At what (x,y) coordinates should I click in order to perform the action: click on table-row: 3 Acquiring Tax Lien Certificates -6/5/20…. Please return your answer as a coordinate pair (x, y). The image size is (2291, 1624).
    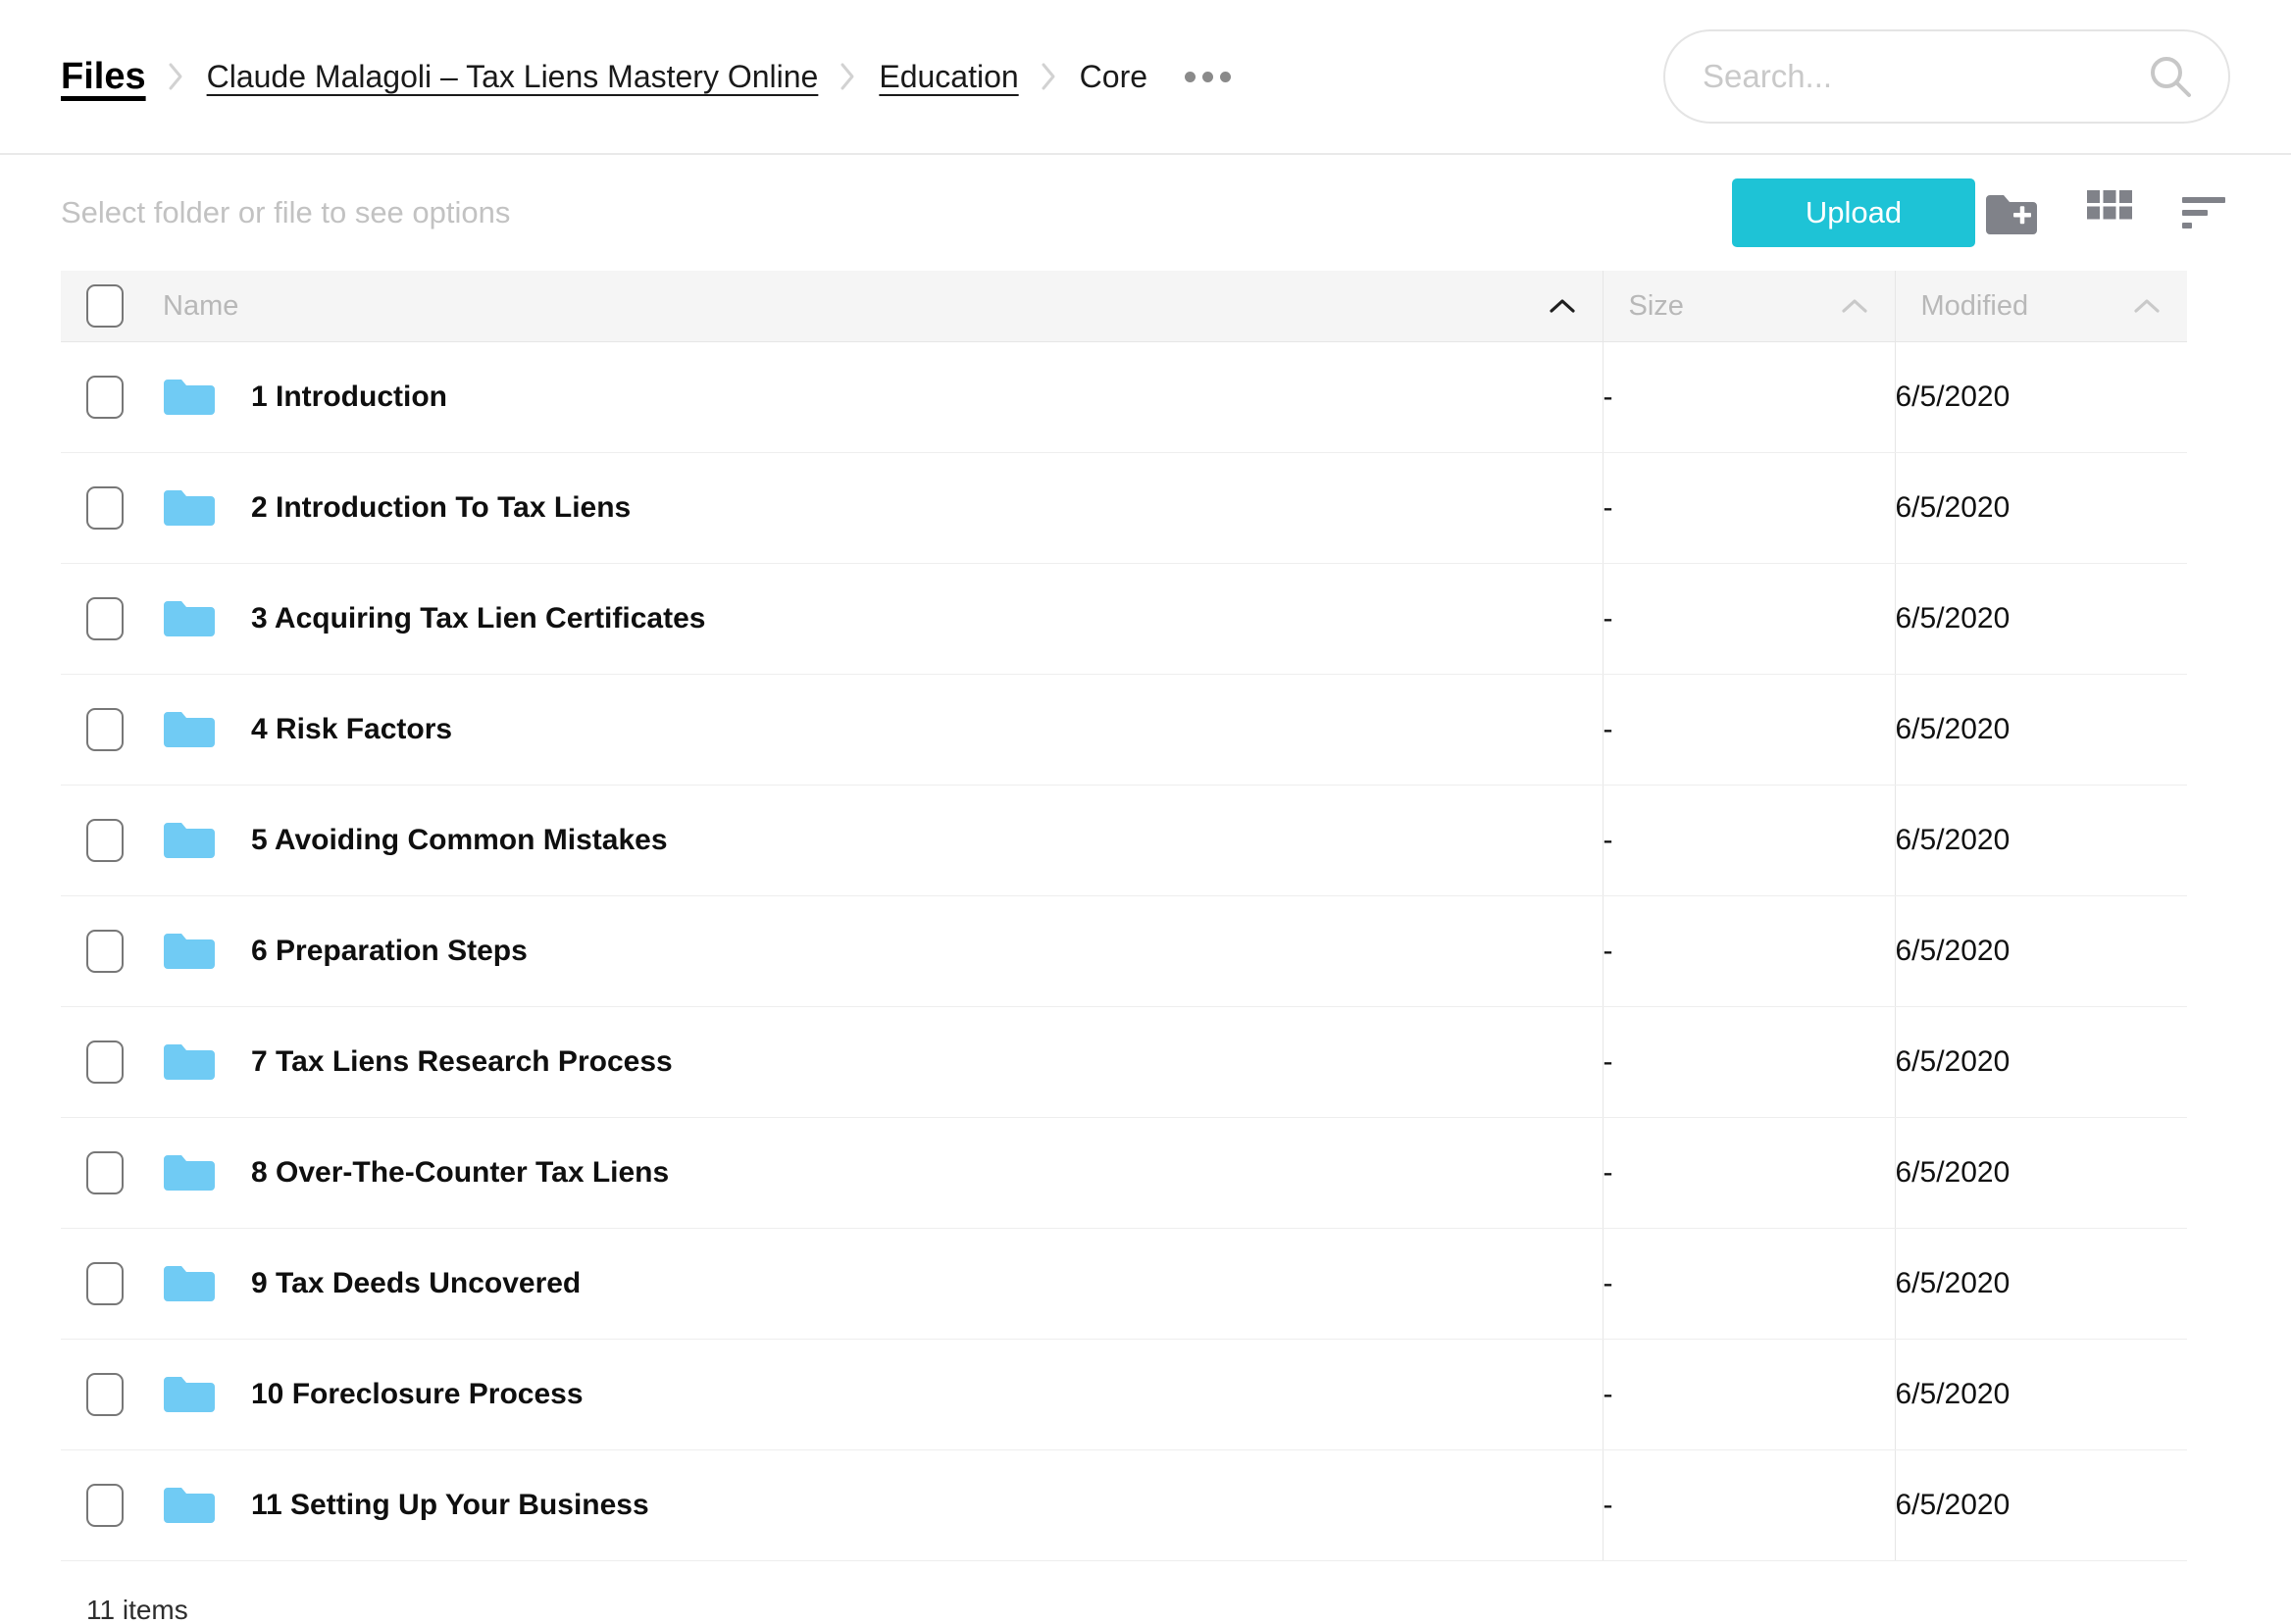
    Looking at the image, I should click on (1124, 619).